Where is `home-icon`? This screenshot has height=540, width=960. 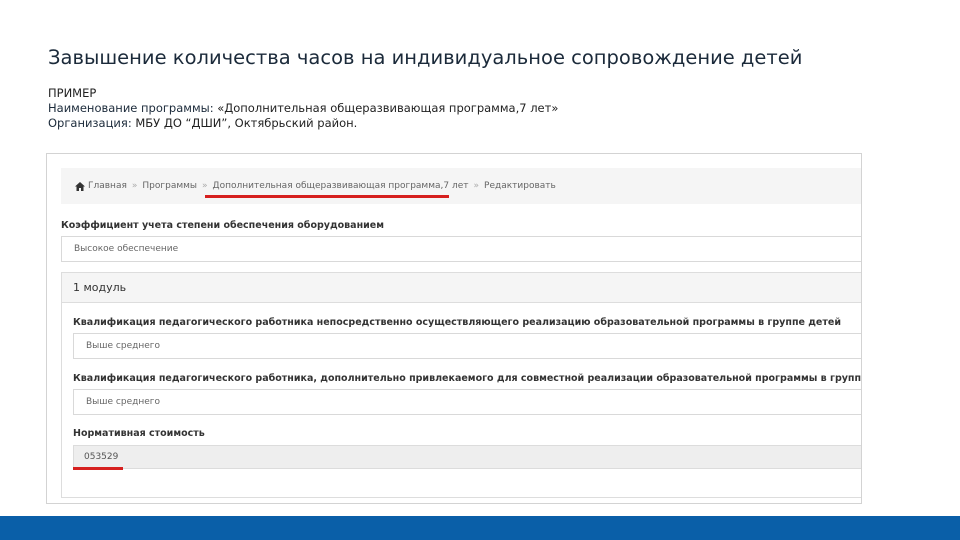
home-icon is located at coordinates (80, 186).